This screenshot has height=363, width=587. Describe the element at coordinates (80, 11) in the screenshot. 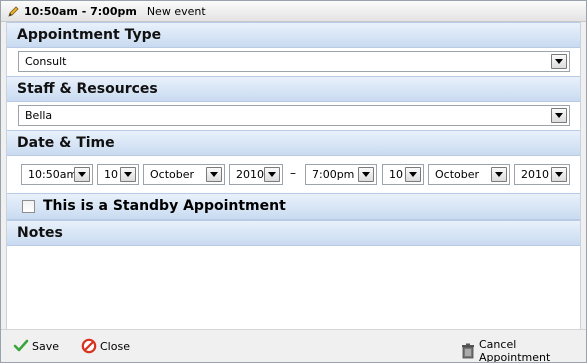

I see `title-time-range: 10:50am - 7:00pm` at that location.